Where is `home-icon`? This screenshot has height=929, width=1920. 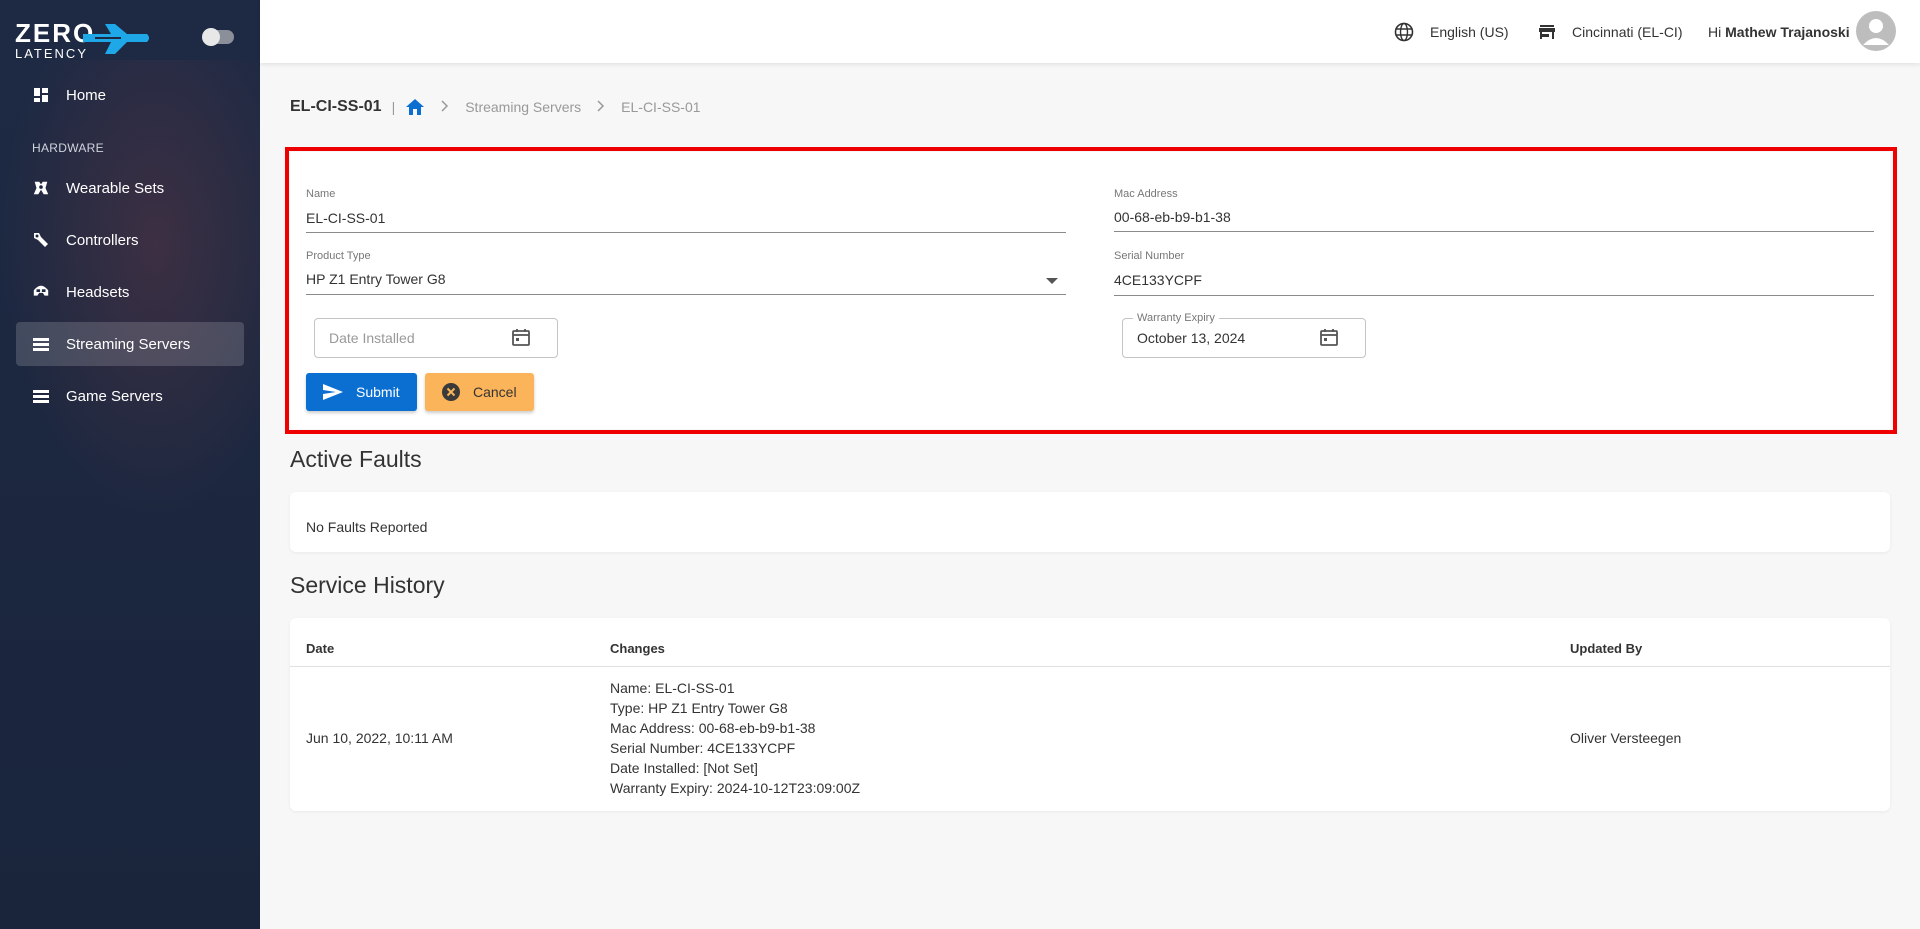 home-icon is located at coordinates (415, 107).